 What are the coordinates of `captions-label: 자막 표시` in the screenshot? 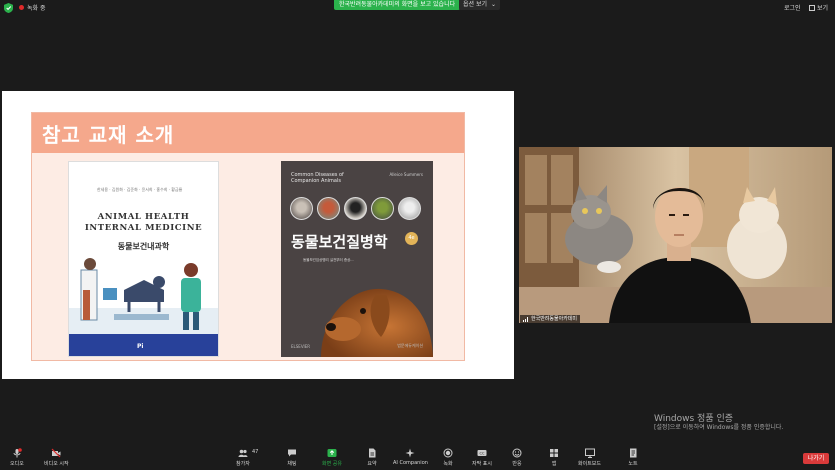 It's located at (482, 464).